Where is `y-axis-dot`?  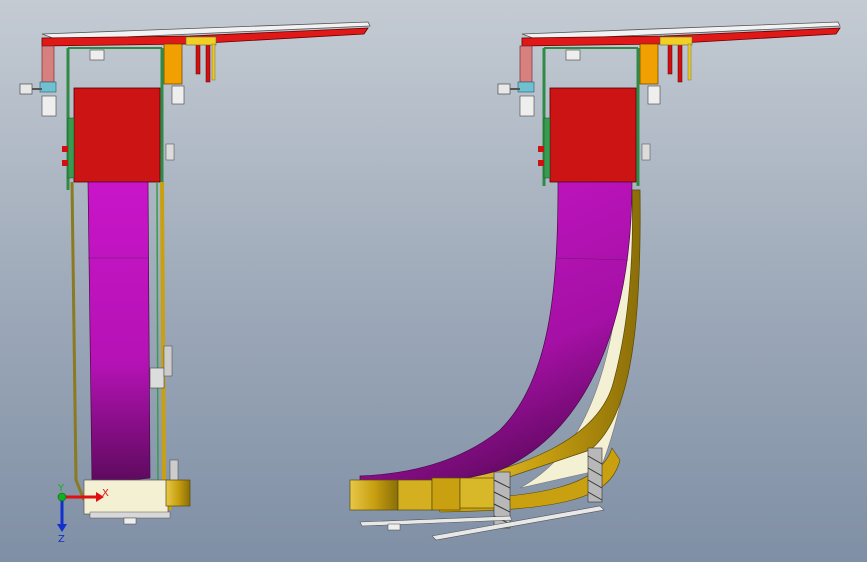 y-axis-dot is located at coordinates (62, 497).